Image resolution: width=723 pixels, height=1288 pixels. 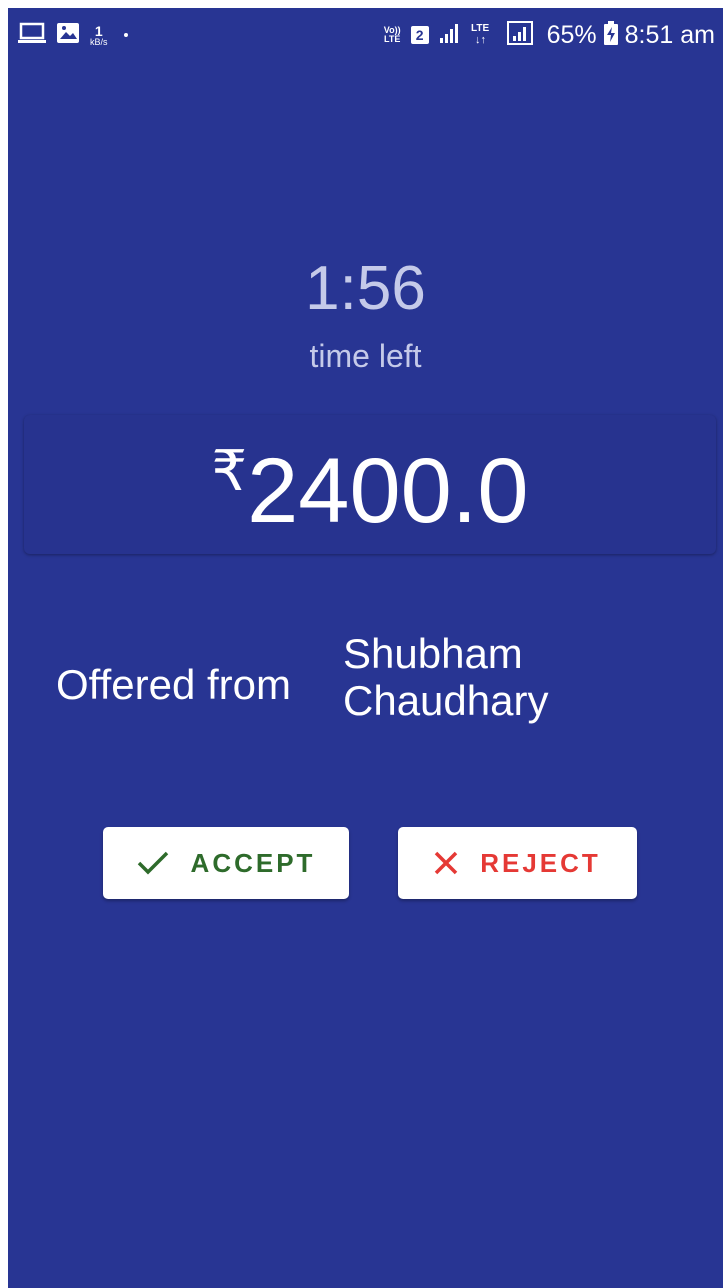 I want to click on accept-button: ACCEPT, so click(x=226, y=863).